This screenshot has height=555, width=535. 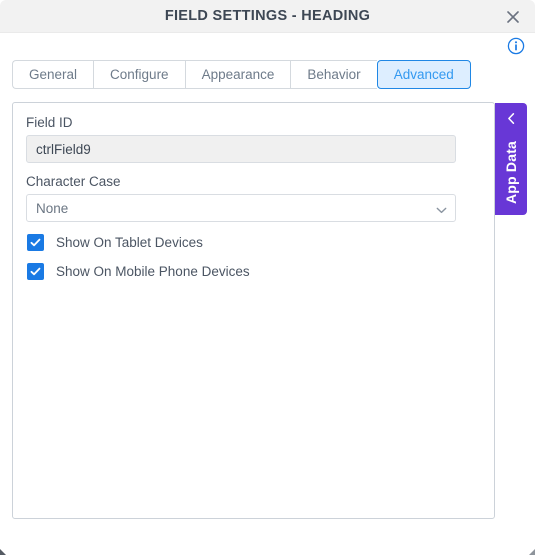 I want to click on tab-advanced: Advanced, so click(x=423, y=74).